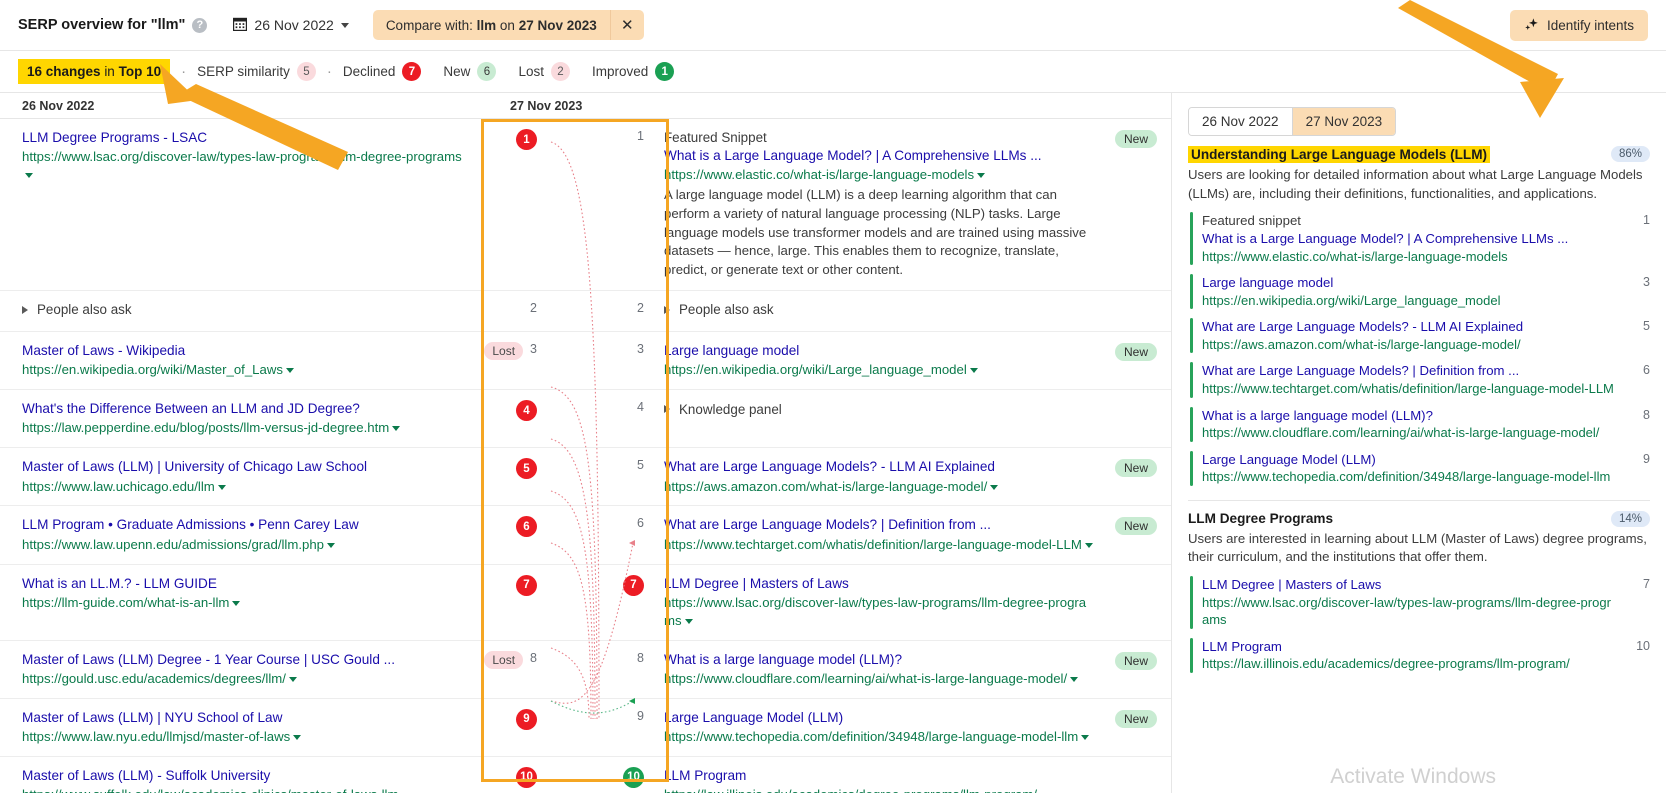 Image resolution: width=1666 pixels, height=793 pixels. What do you see at coordinates (511, 775) in the screenshot?
I see `old-rank-cell: 10` at bounding box center [511, 775].